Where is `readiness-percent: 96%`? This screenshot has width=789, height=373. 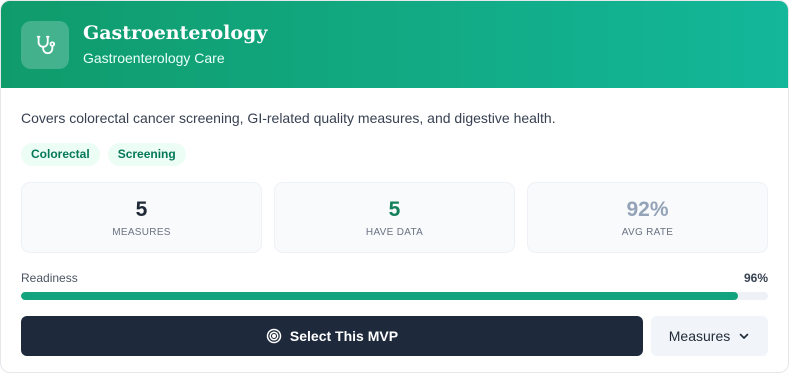 readiness-percent: 96% is located at coordinates (755, 278).